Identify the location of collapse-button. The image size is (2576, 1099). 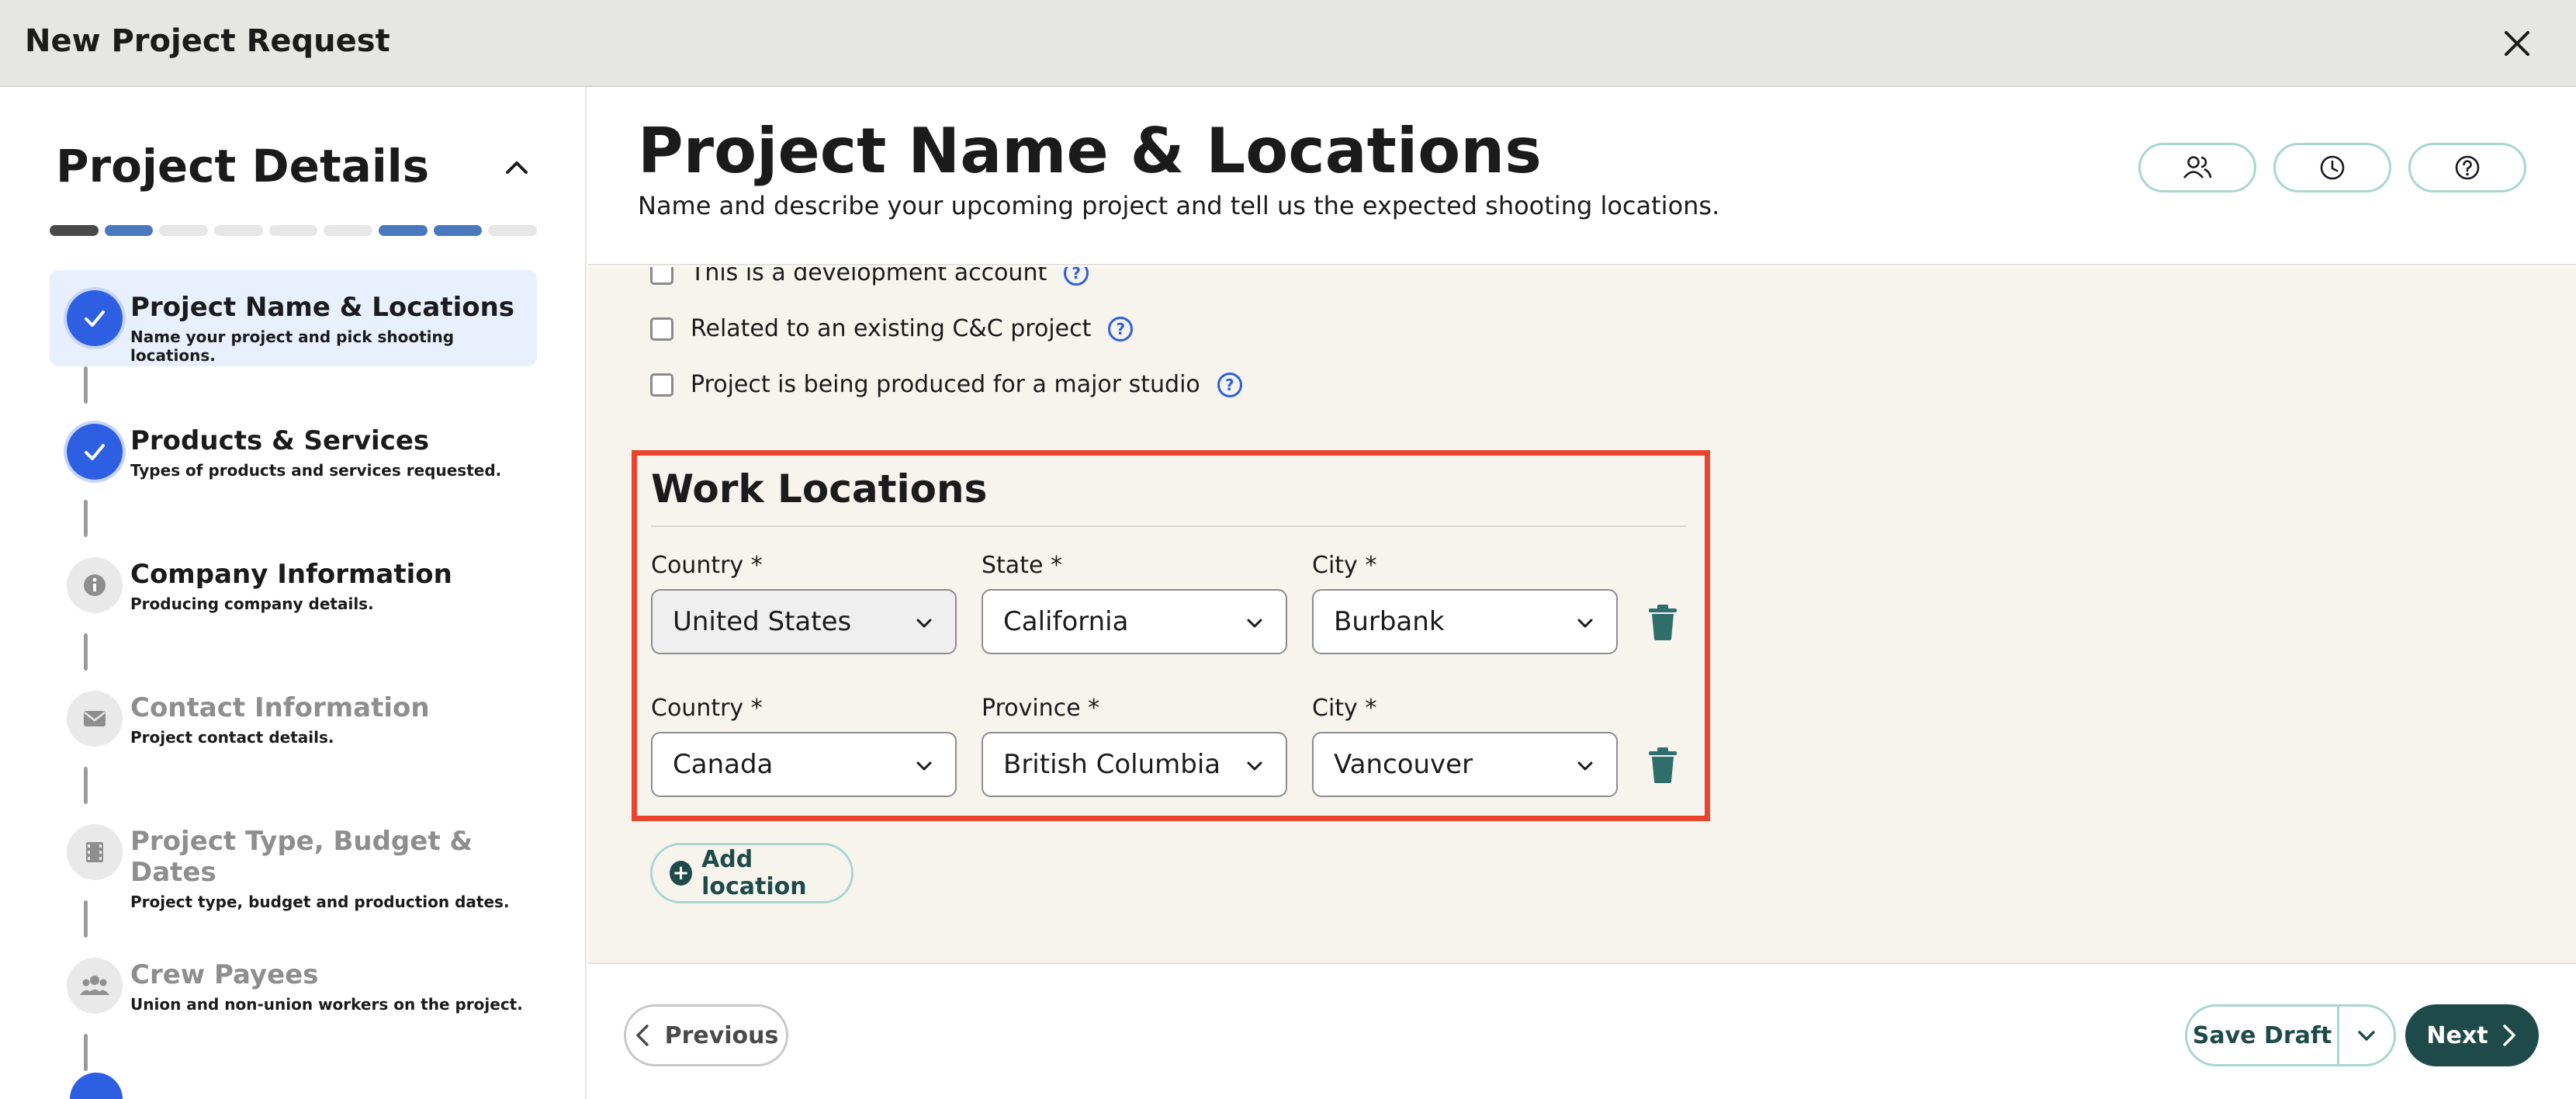
(517, 167).